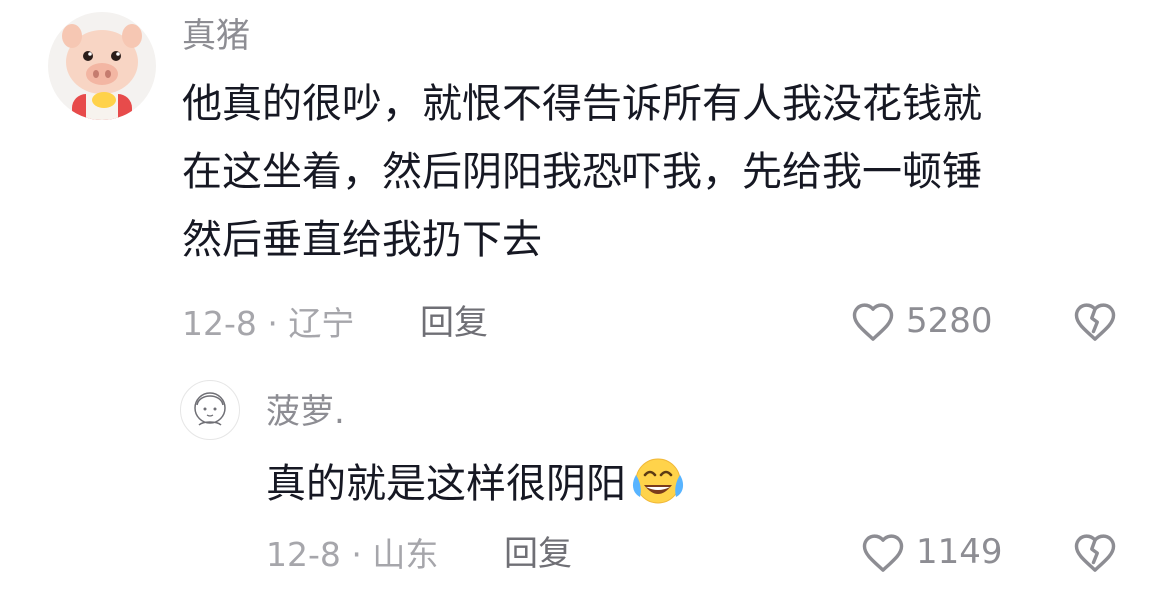 Image resolution: width=1170 pixels, height=590 pixels. I want to click on like-button: 1149, so click(931, 552).